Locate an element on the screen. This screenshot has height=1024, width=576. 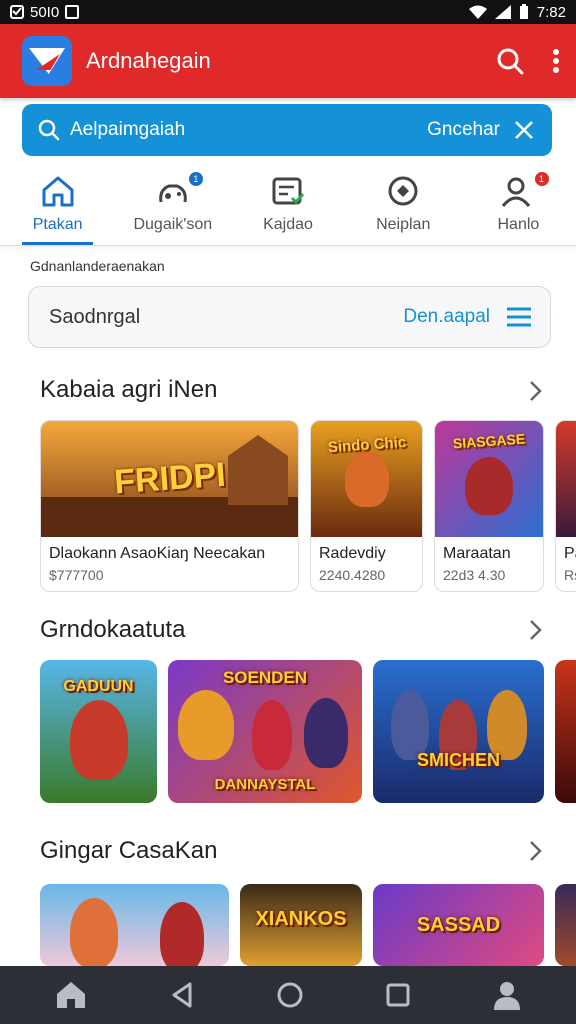
category-selector: Saodnrgal Den.aapal is located at coordinates (289, 317).